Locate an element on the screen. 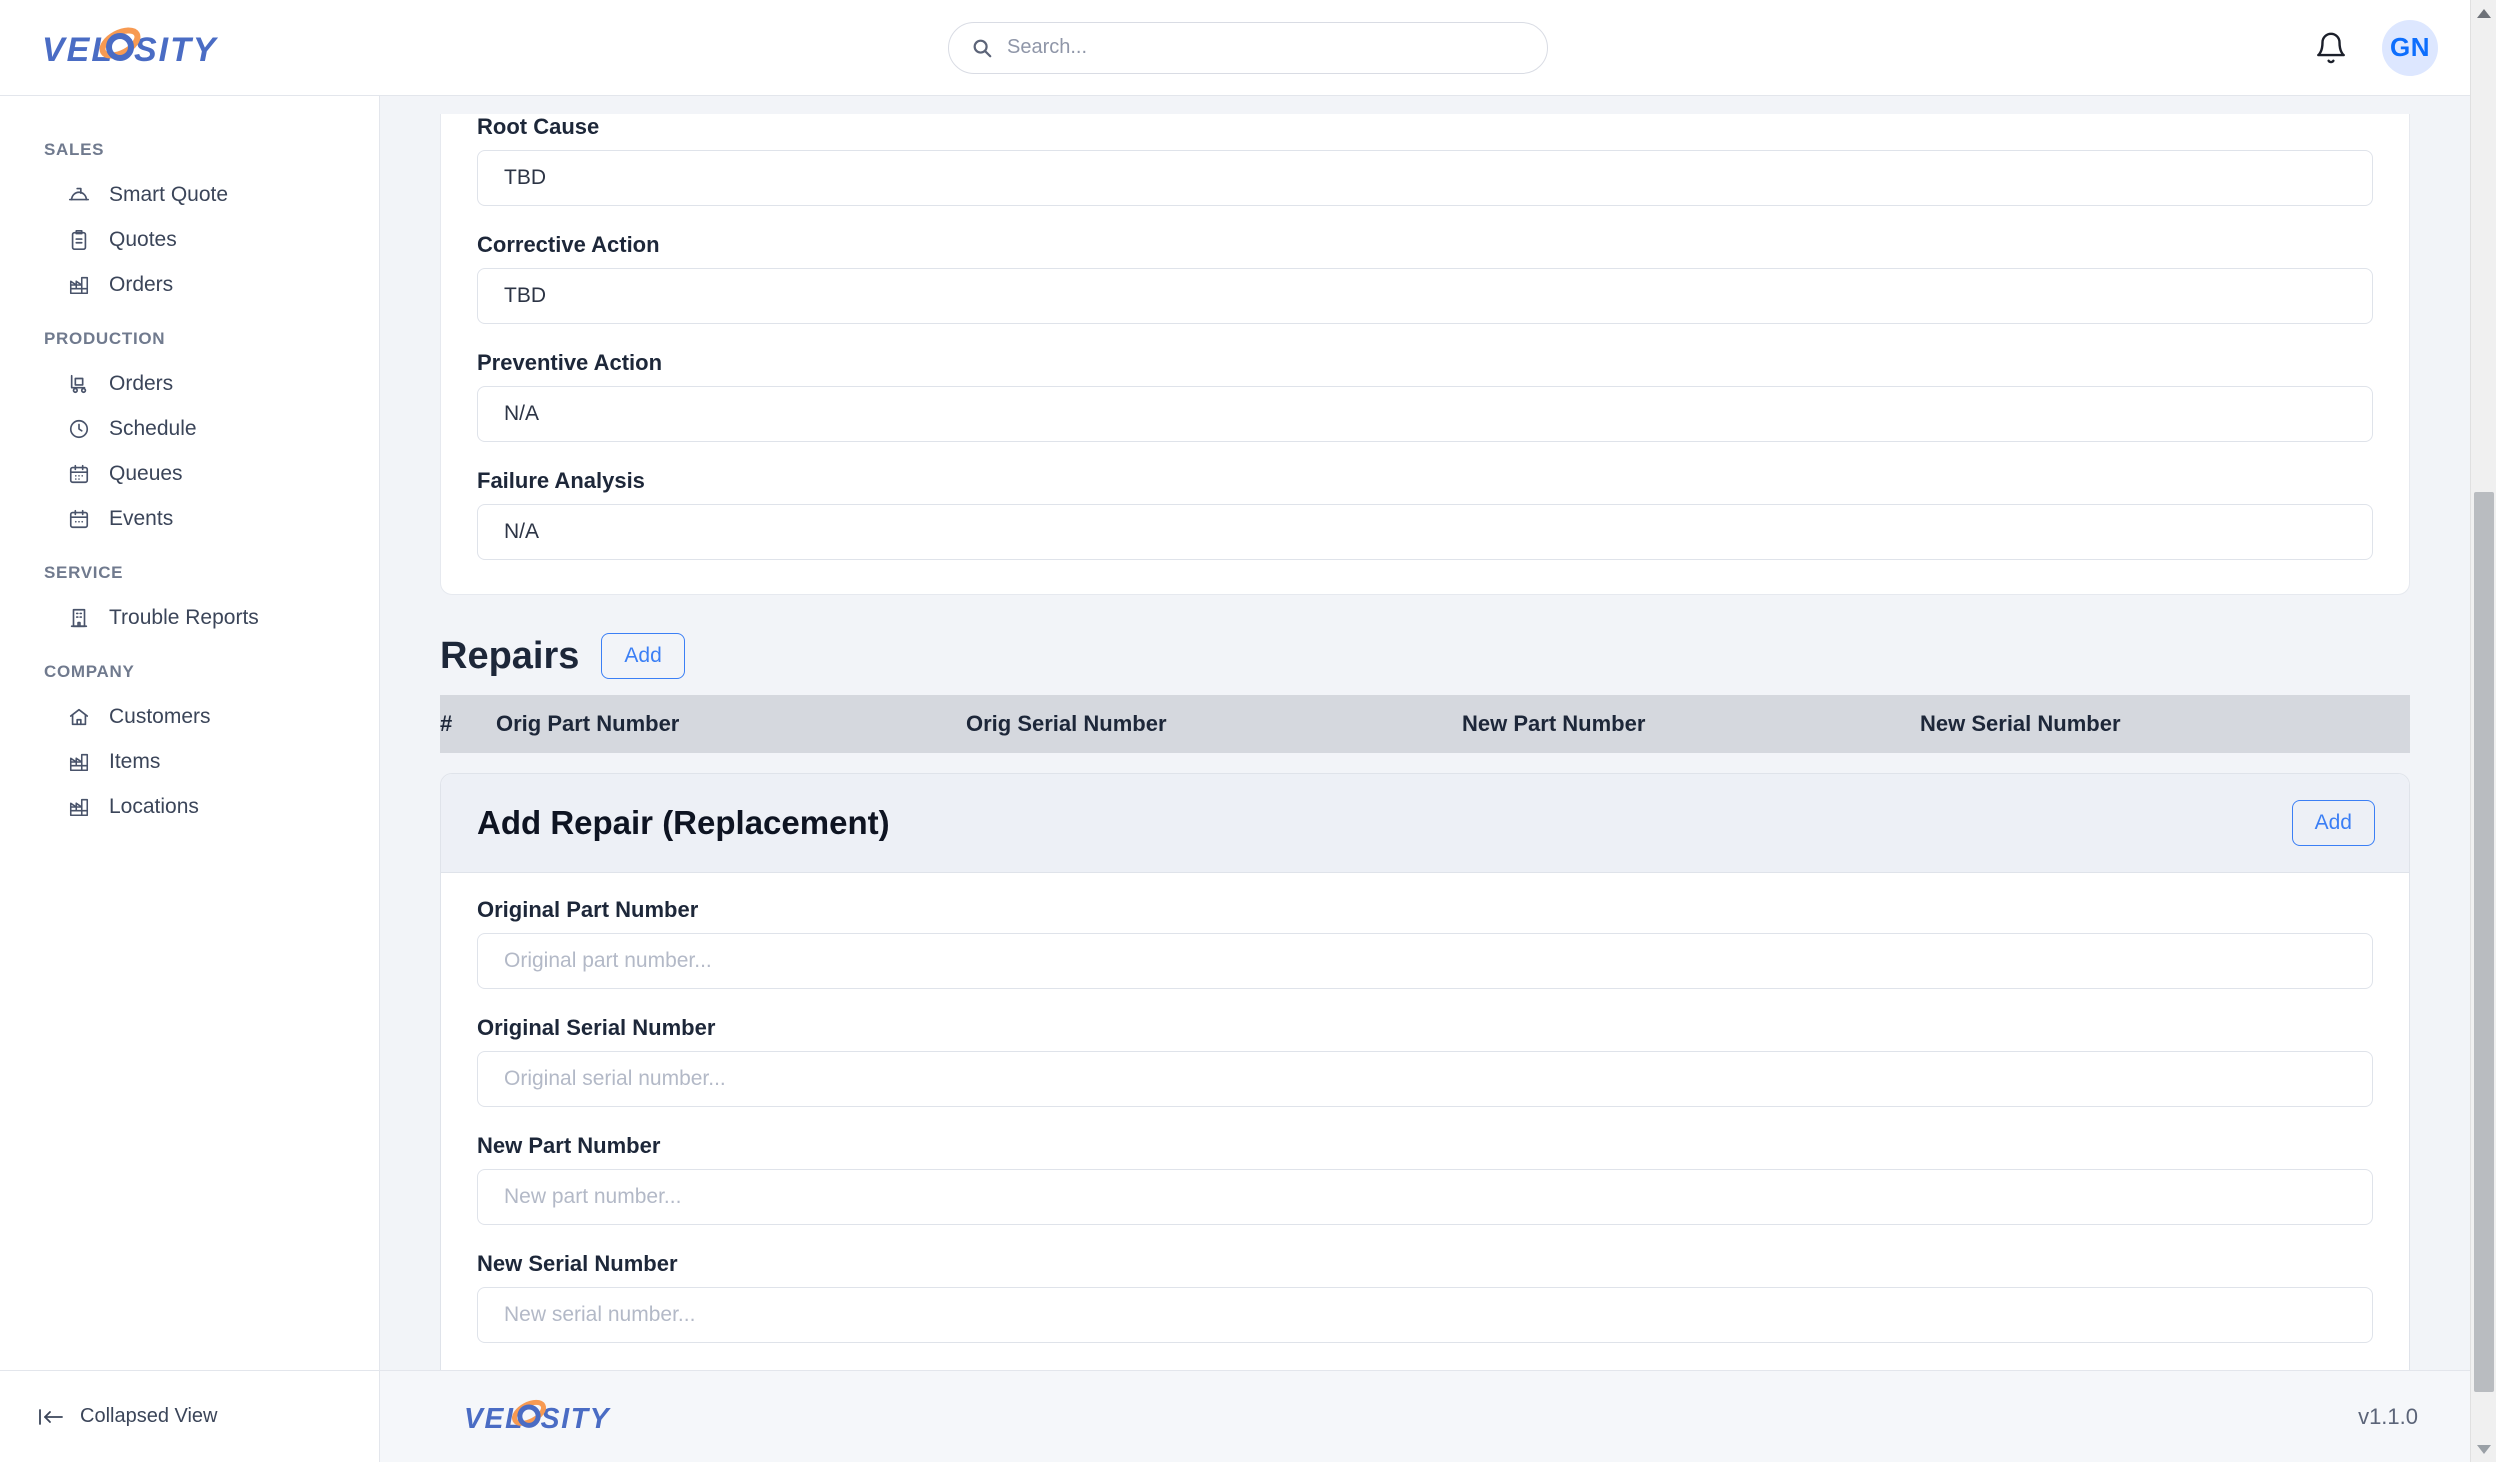 This screenshot has width=2496, height=1462. page-title: Repairs is located at coordinates (510, 655).